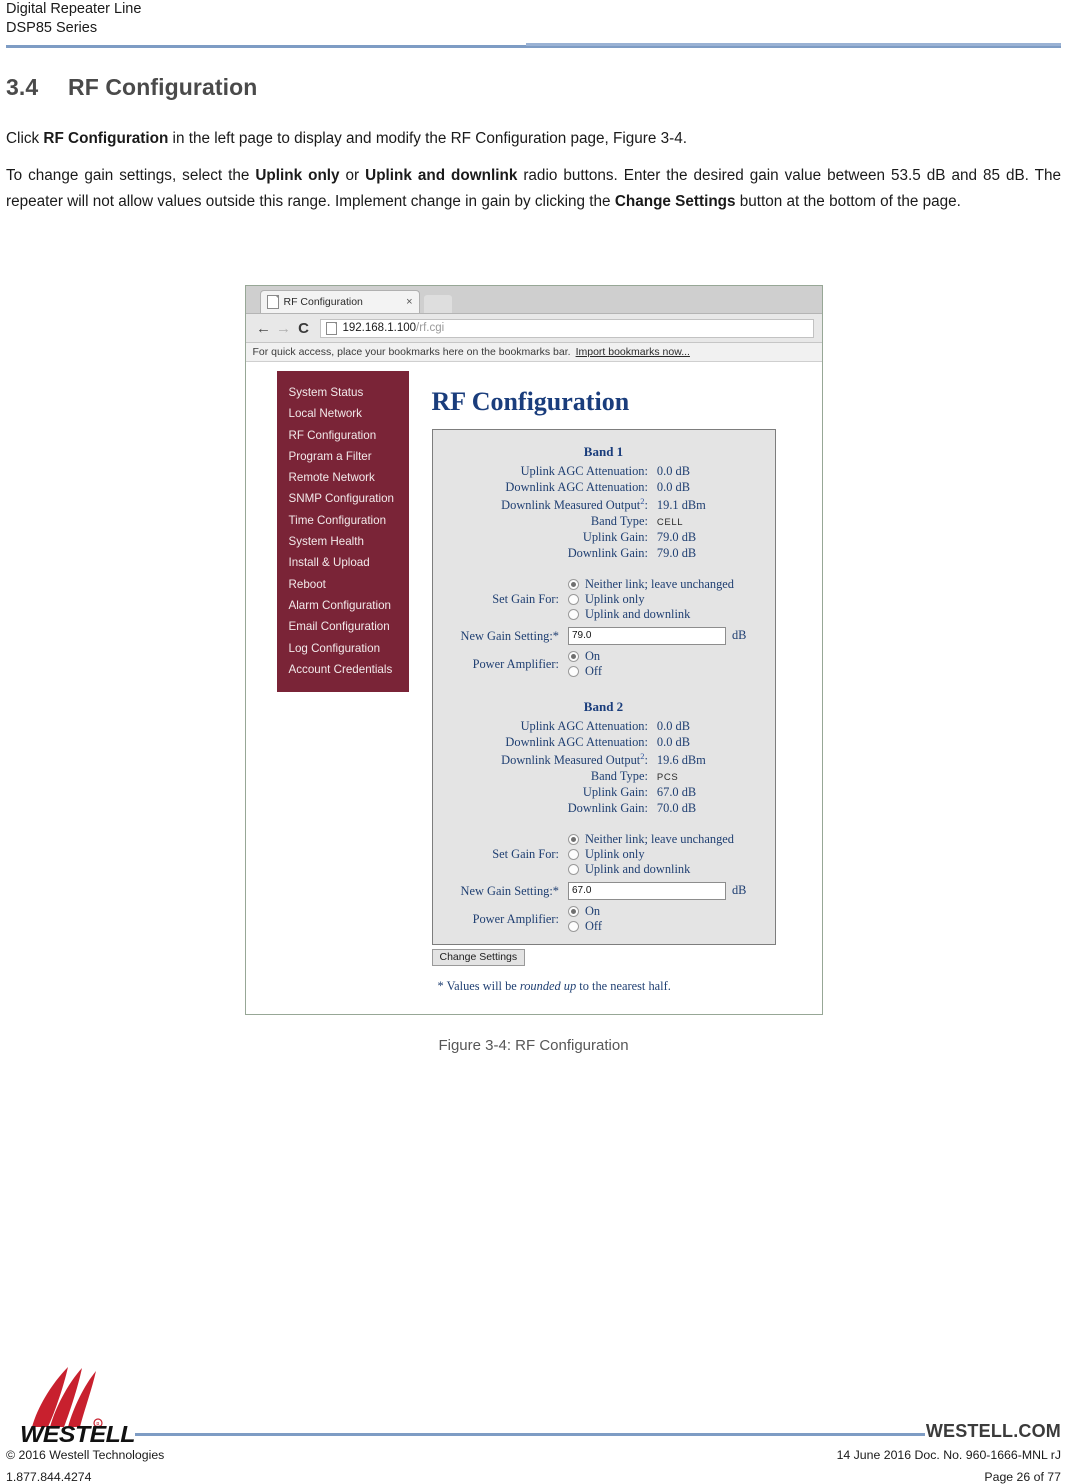  Describe the element at coordinates (343, 541) in the screenshot. I see `sidebar-item-system-health: System Health` at that location.